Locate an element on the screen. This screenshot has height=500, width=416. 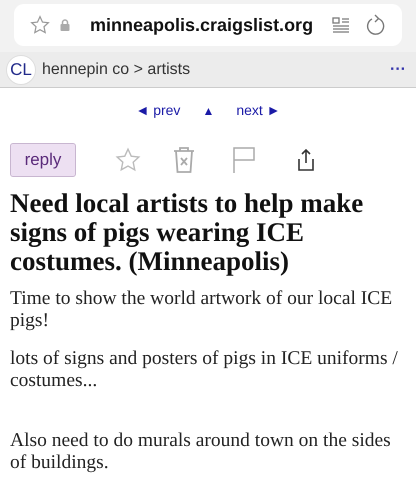
menu-button: ··· is located at coordinates (398, 70).